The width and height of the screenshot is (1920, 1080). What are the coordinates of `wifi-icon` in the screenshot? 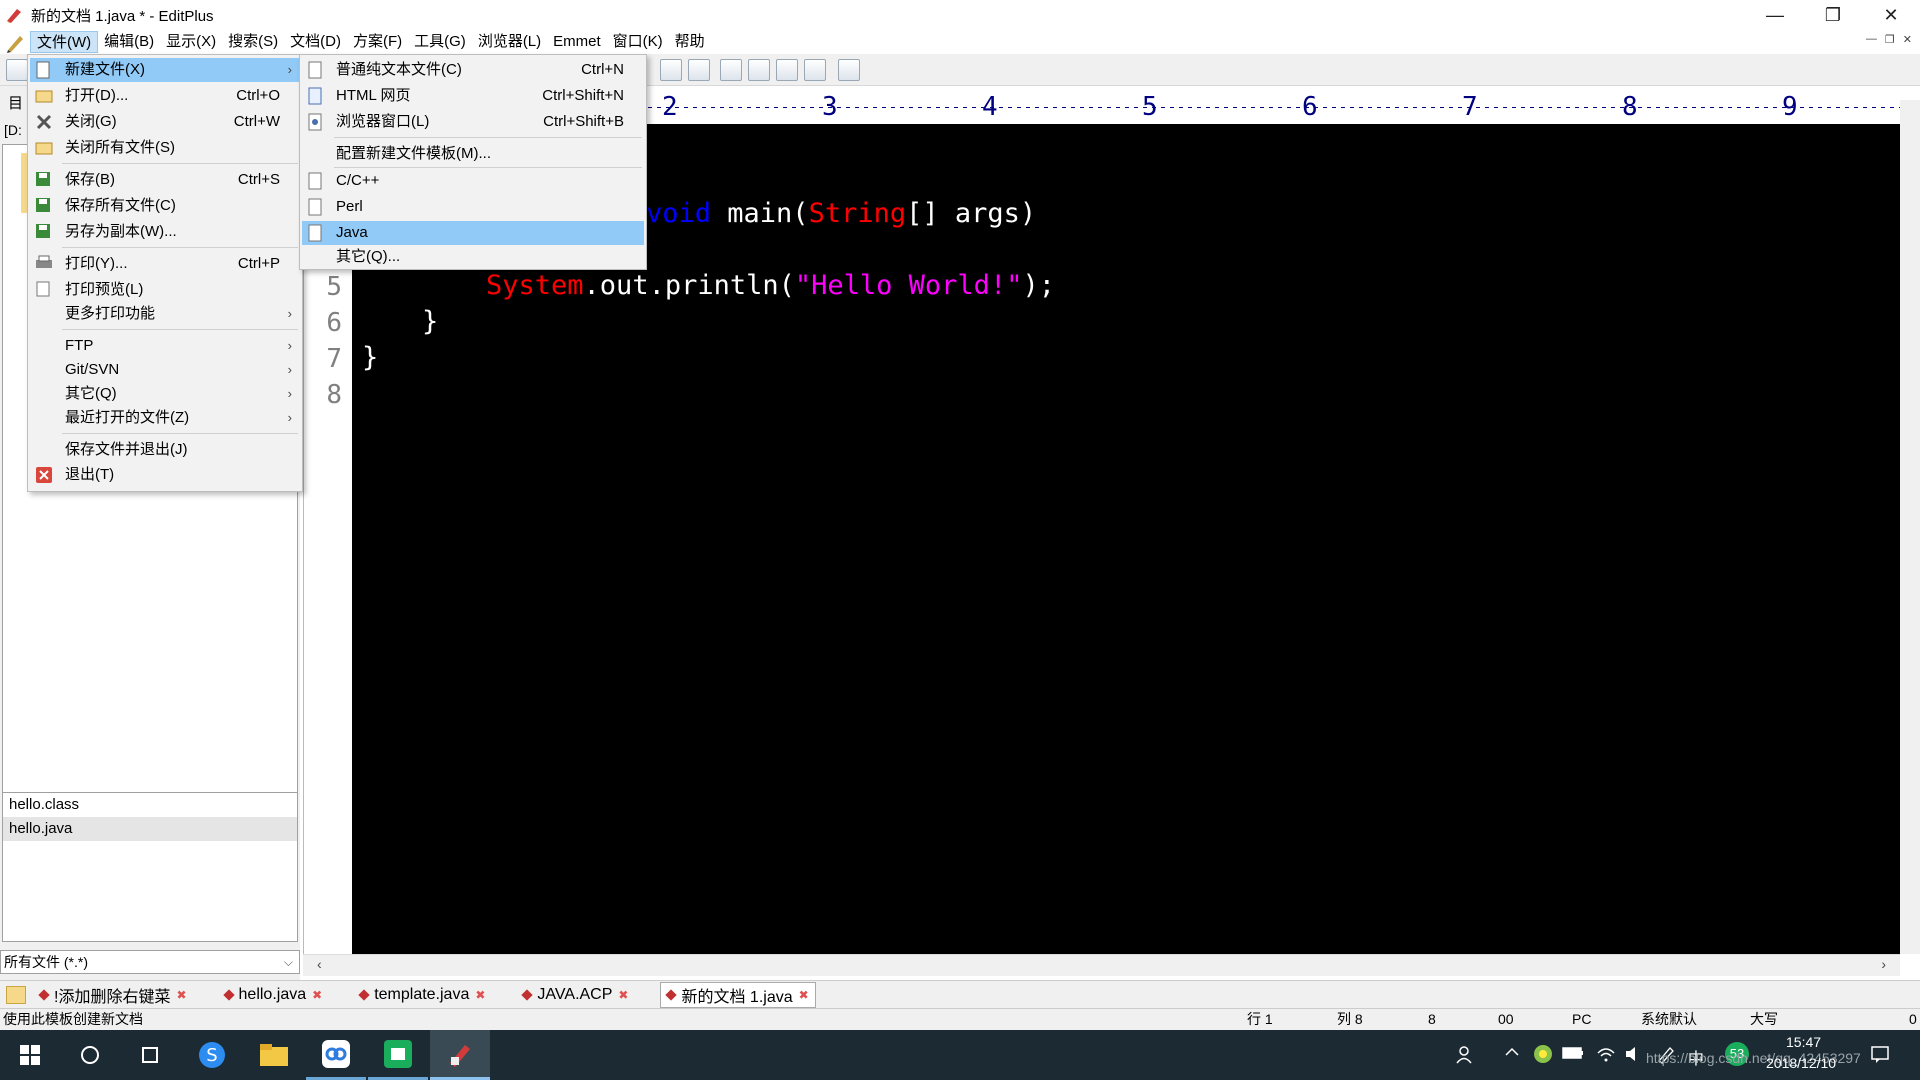 It's located at (1606, 1055).